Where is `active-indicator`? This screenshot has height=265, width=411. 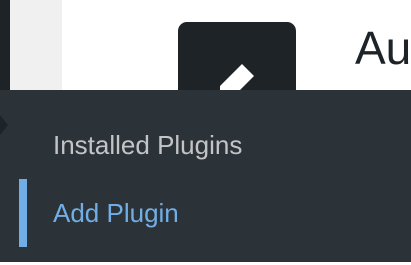
active-indicator is located at coordinates (23, 213).